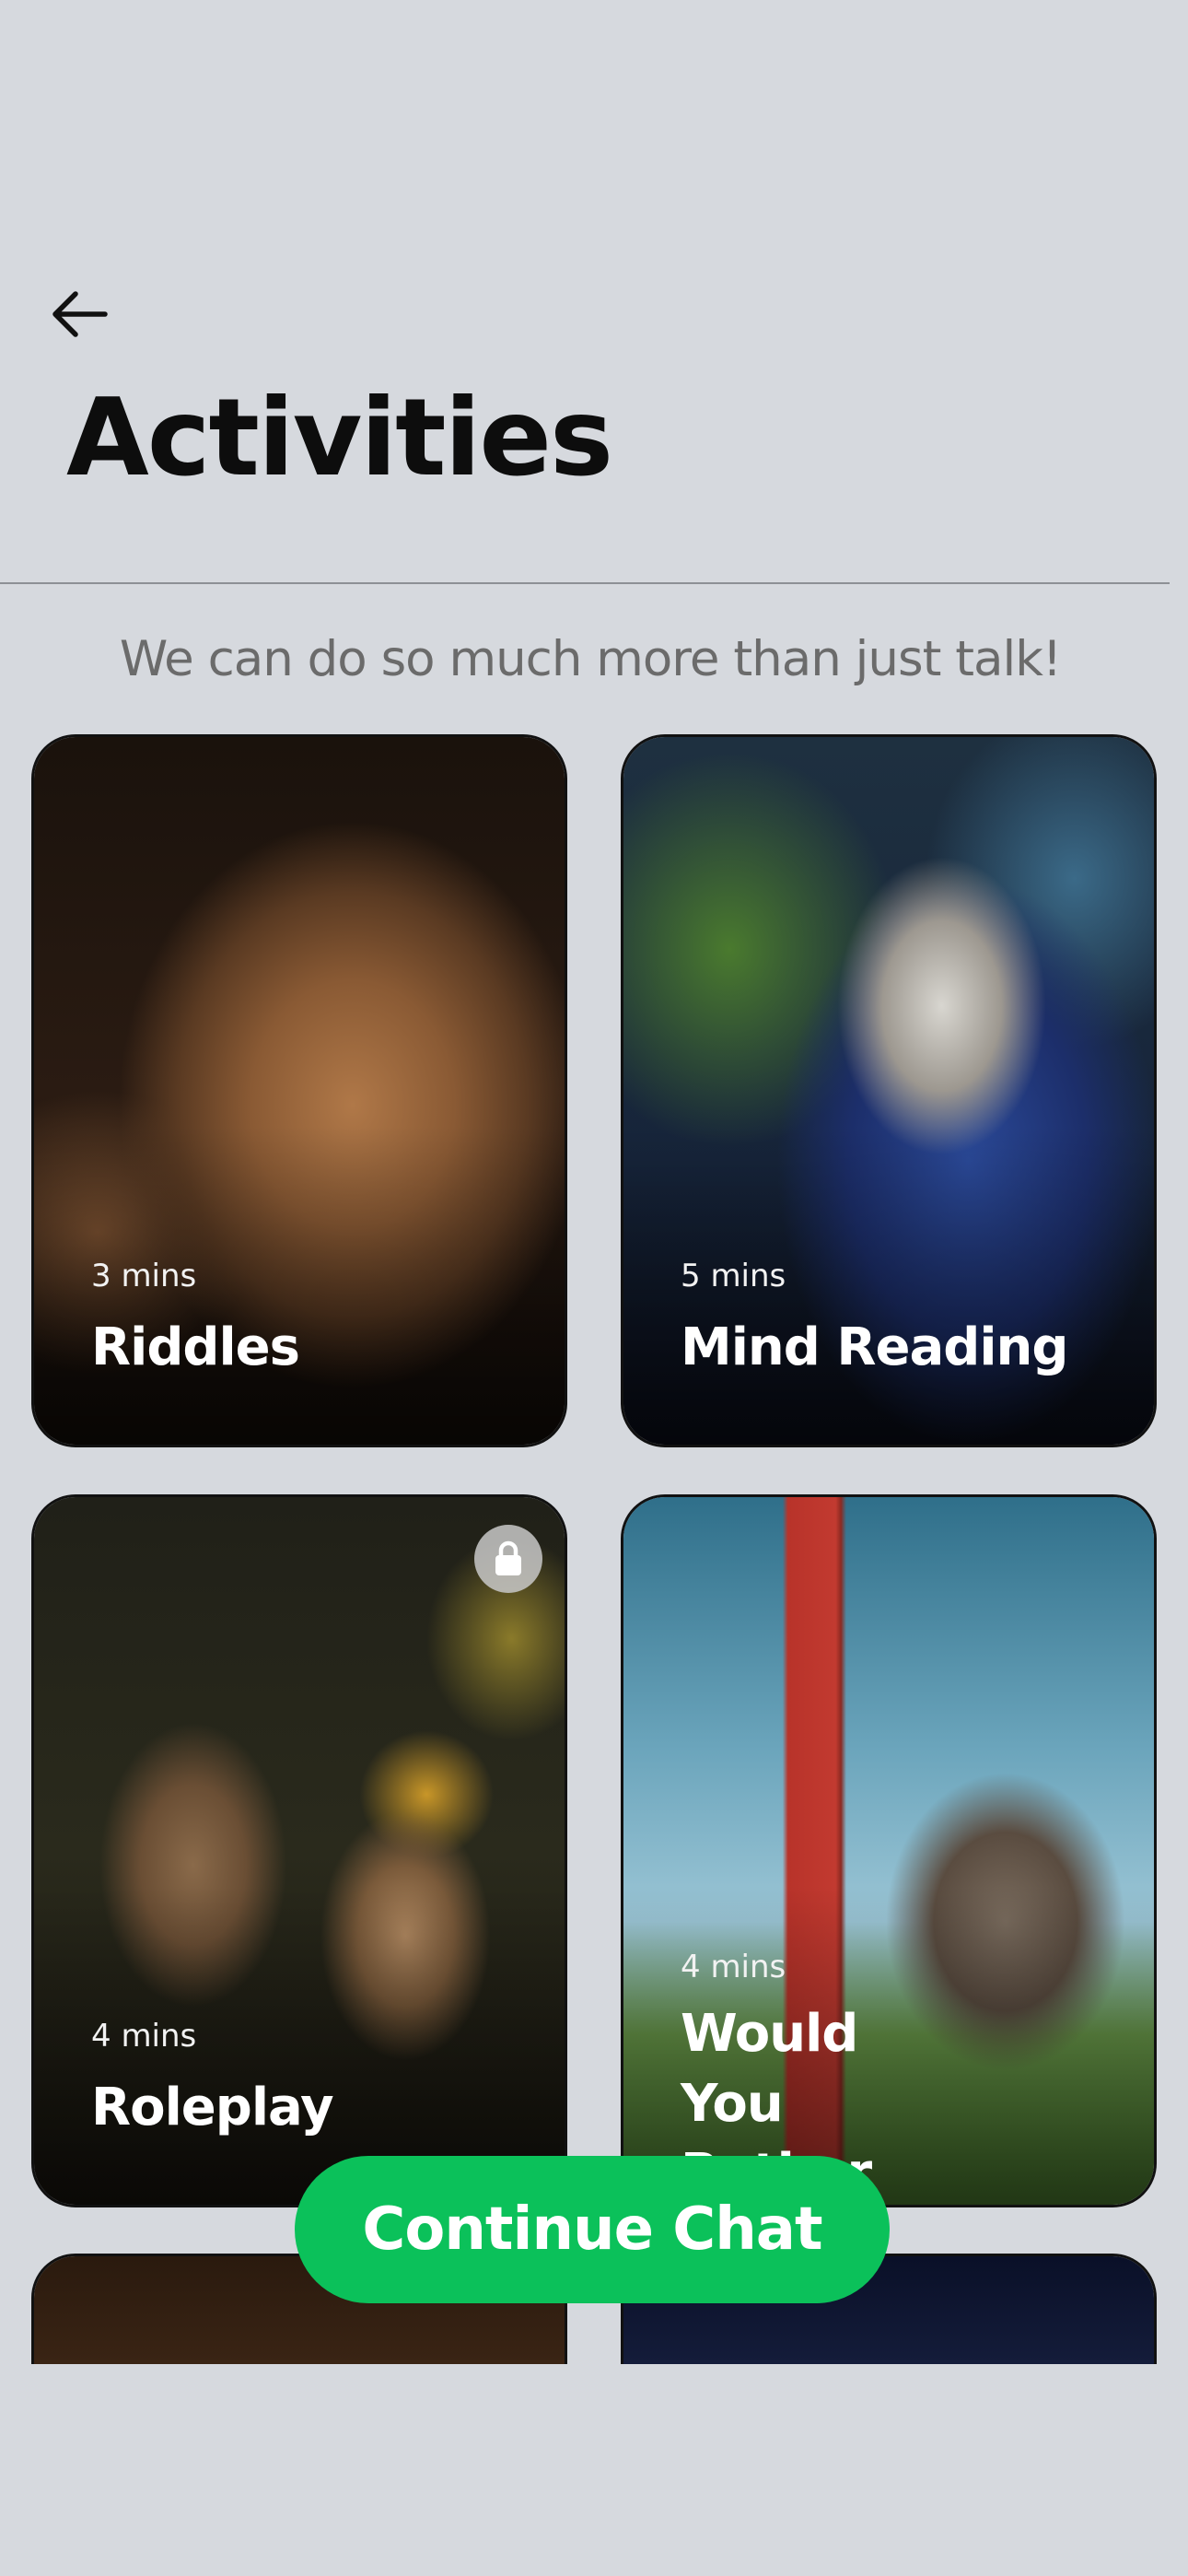 The image size is (1188, 2576). Describe the element at coordinates (585, 583) in the screenshot. I see `header-divider` at that location.